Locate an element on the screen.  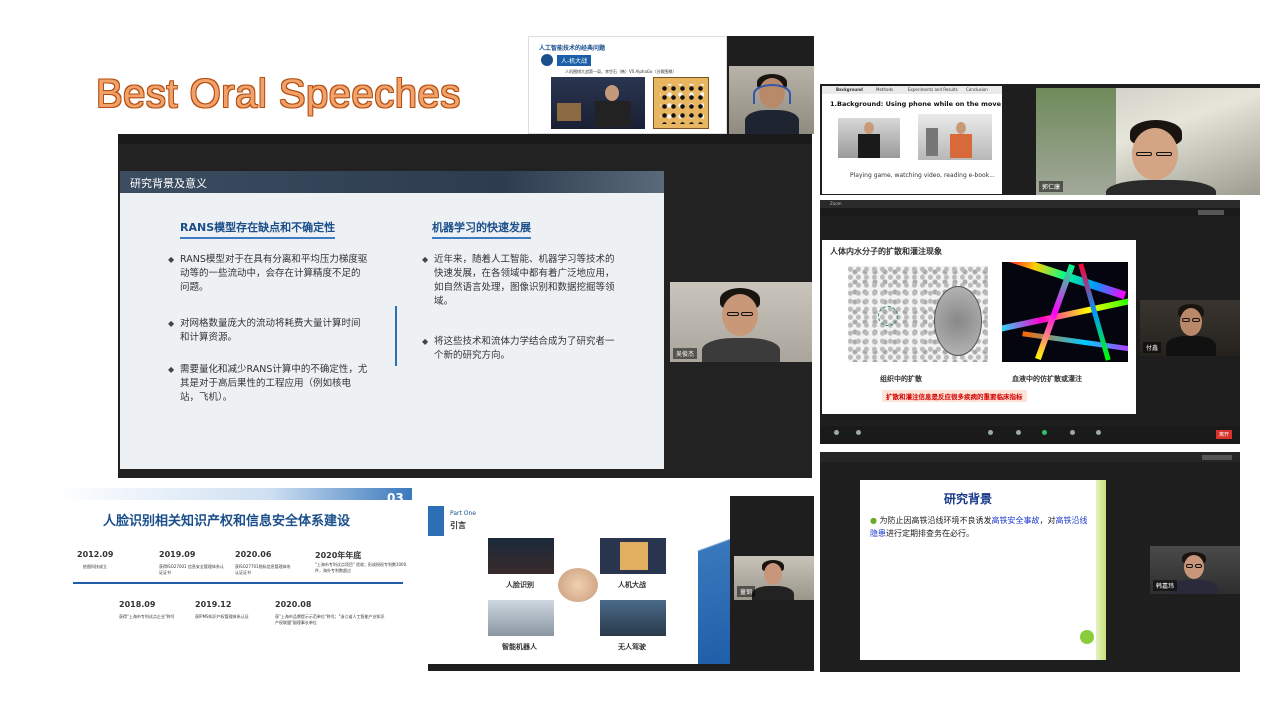
item-autonomous-driving: 无人驾驶 is located at coordinates (632, 647).